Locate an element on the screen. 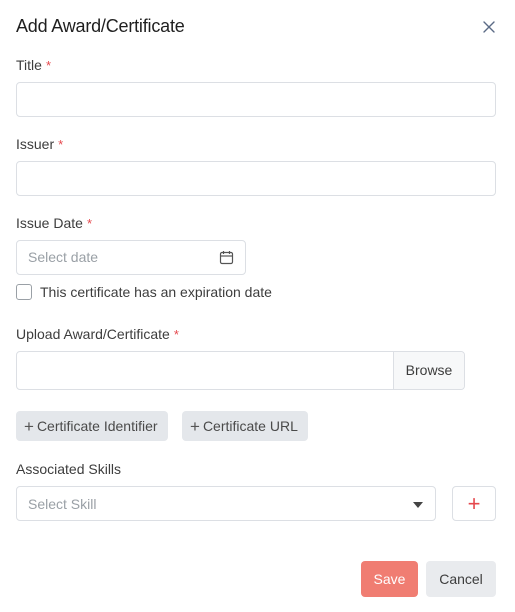 Image resolution: width=515 pixels, height=612 pixels. browse-button: Browse is located at coordinates (428, 370).